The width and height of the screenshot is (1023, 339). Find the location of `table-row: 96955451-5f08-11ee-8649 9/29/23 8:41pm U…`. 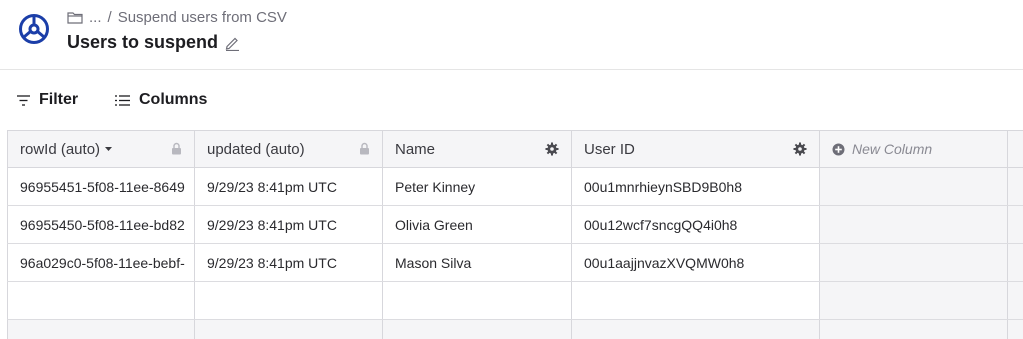

table-row: 96955451-5f08-11ee-8649 9/29/23 8:41pm U… is located at coordinates (515, 187).